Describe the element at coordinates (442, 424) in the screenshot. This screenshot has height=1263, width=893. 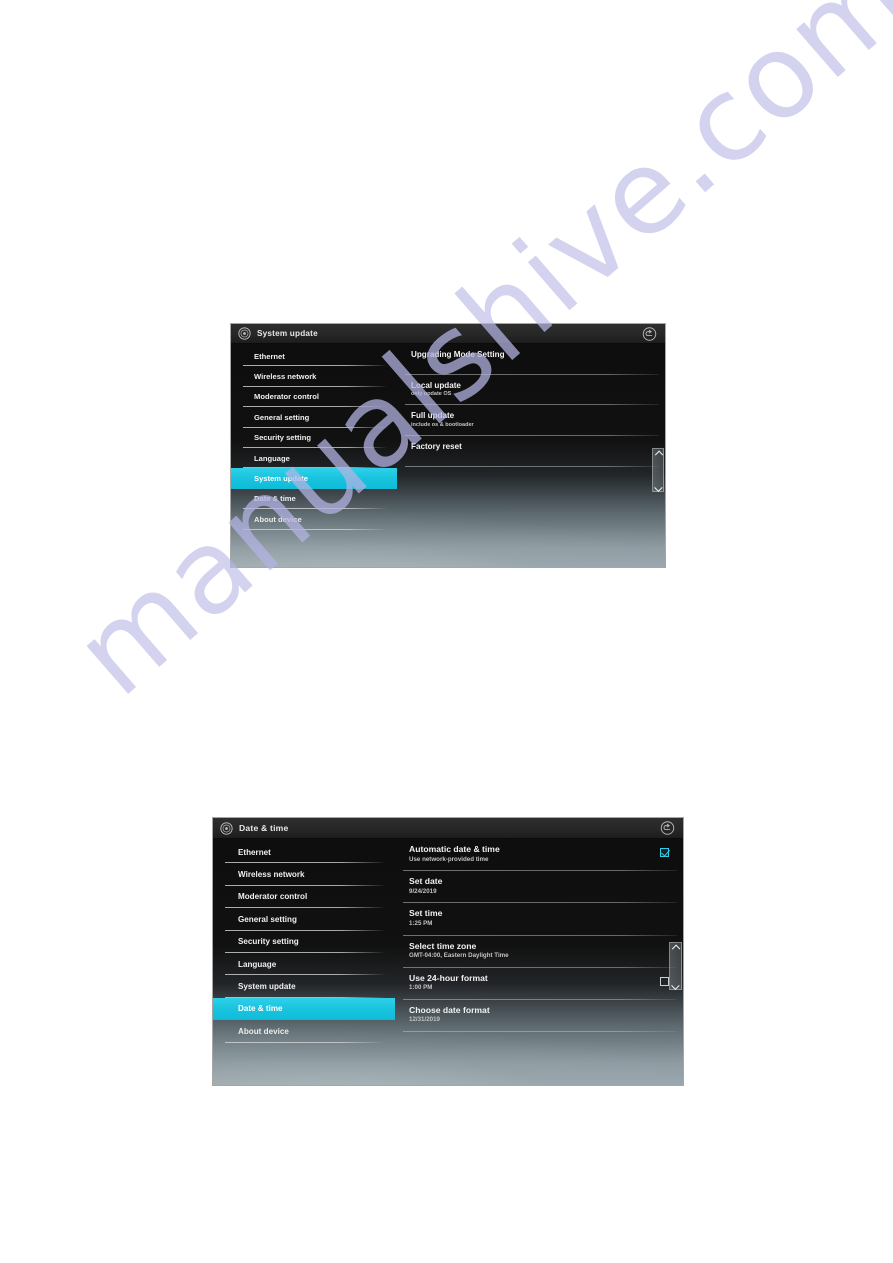
I see `pref-subtitle: include os & bootloader` at that location.